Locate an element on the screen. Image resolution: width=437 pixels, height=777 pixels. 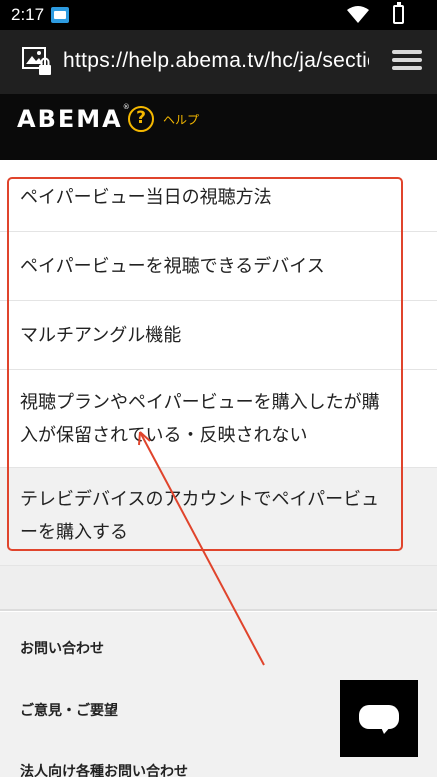
browser-url-bar: https://help.abema.tv/hc/ja/sections is located at coordinates (218, 62).